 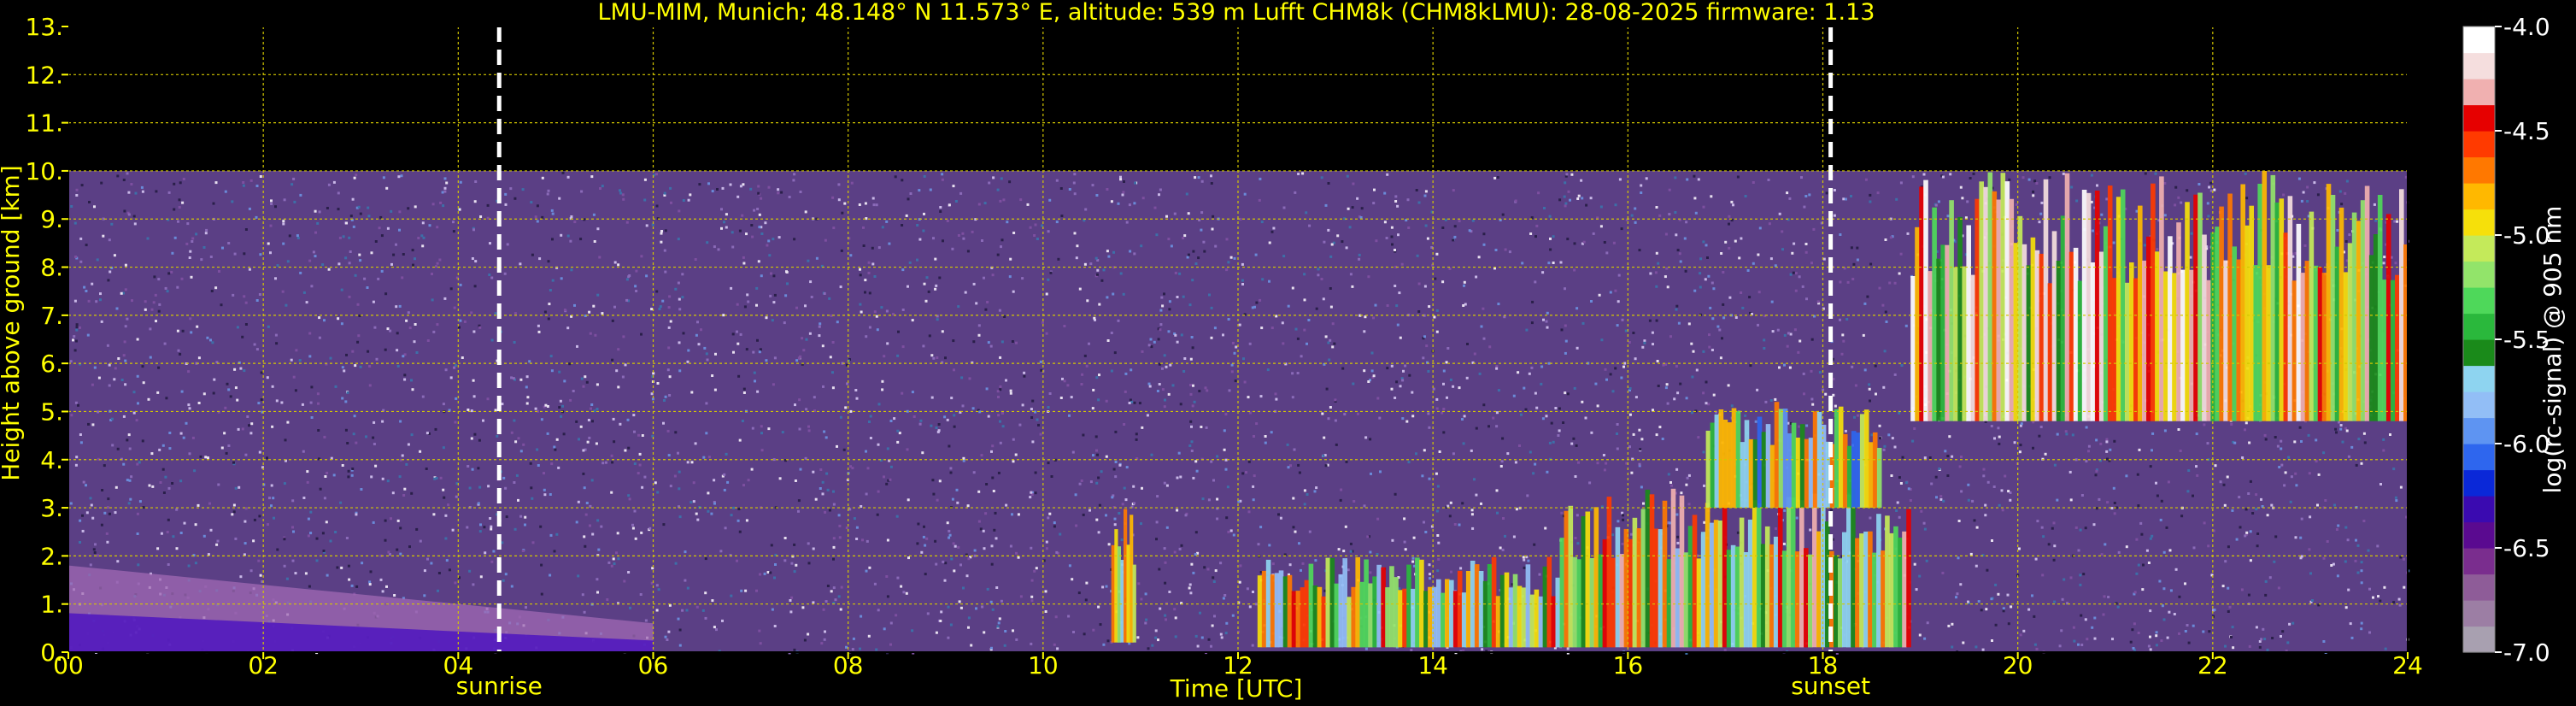 I want to click on y-tick-label: 10., so click(x=44, y=171).